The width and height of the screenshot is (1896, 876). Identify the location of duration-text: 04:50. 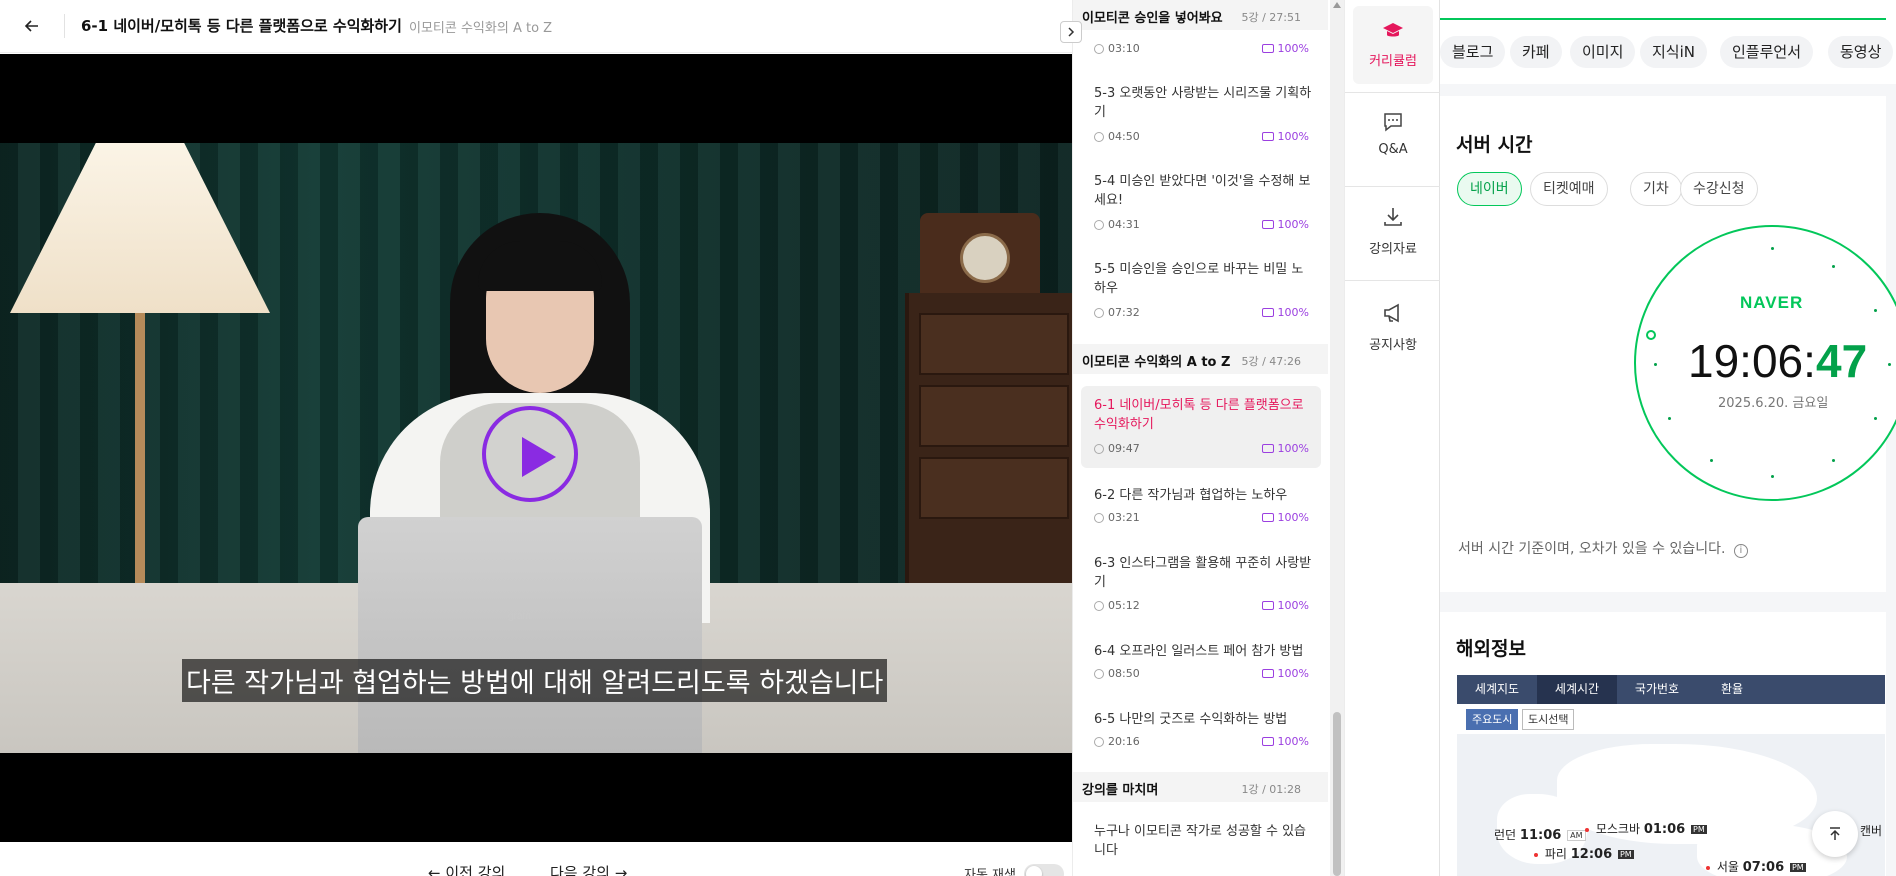
(1124, 136).